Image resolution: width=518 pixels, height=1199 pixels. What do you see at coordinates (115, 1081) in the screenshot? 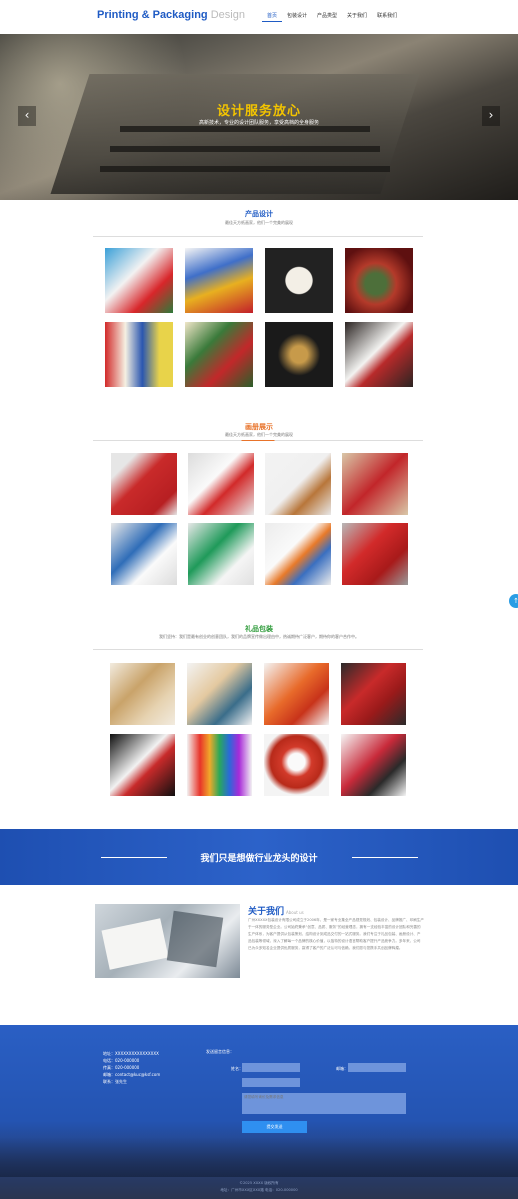
I see `contact-person: 联系：张先生` at bounding box center [115, 1081].